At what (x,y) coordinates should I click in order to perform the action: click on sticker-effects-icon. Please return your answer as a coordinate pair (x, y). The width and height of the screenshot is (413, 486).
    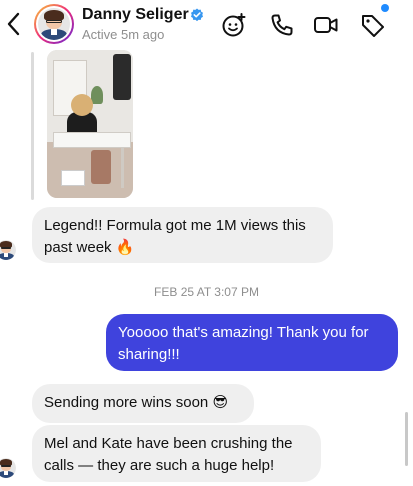
    Looking at the image, I should click on (234, 25).